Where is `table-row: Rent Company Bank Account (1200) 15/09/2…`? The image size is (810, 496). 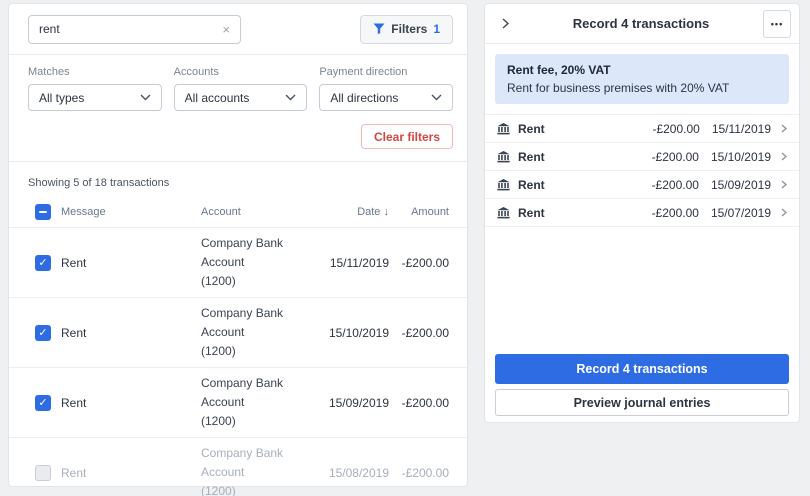 table-row: Rent Company Bank Account (1200) 15/09/2… is located at coordinates (238, 402).